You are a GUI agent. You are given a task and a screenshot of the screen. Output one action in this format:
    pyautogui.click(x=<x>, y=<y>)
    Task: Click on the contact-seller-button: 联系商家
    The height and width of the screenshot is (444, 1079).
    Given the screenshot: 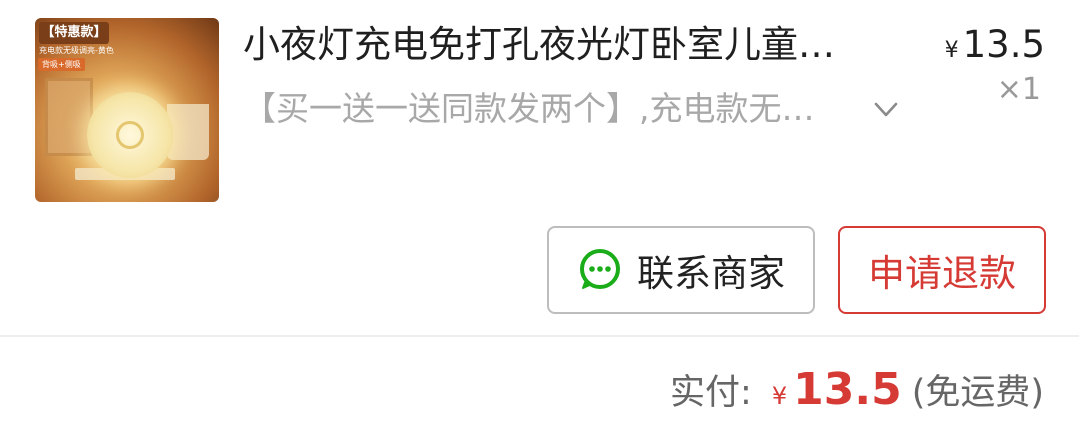 What is the action you would take?
    pyautogui.click(x=681, y=270)
    